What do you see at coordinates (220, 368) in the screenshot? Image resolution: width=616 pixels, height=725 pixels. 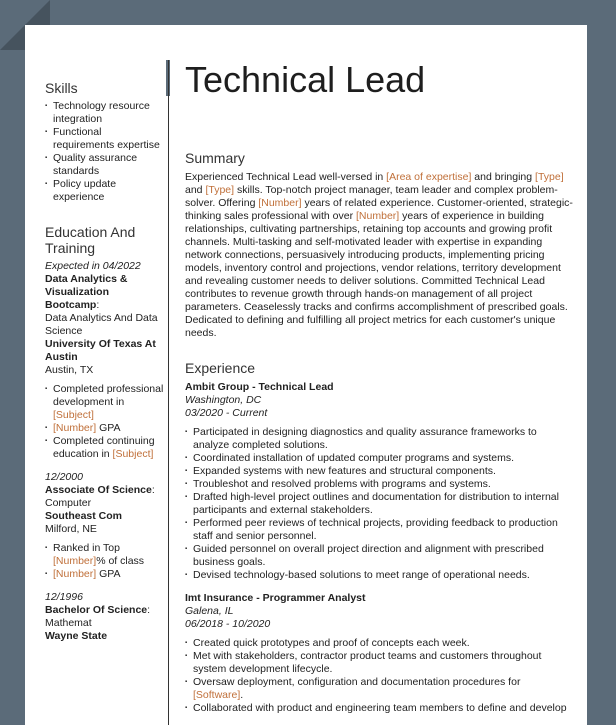 I see `experience-title: Experience` at bounding box center [220, 368].